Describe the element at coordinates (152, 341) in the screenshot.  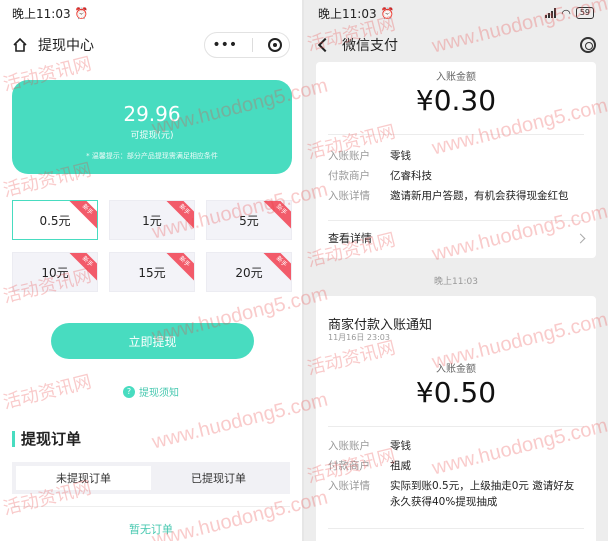
I see `withdraw-now-button: 立即提现` at that location.